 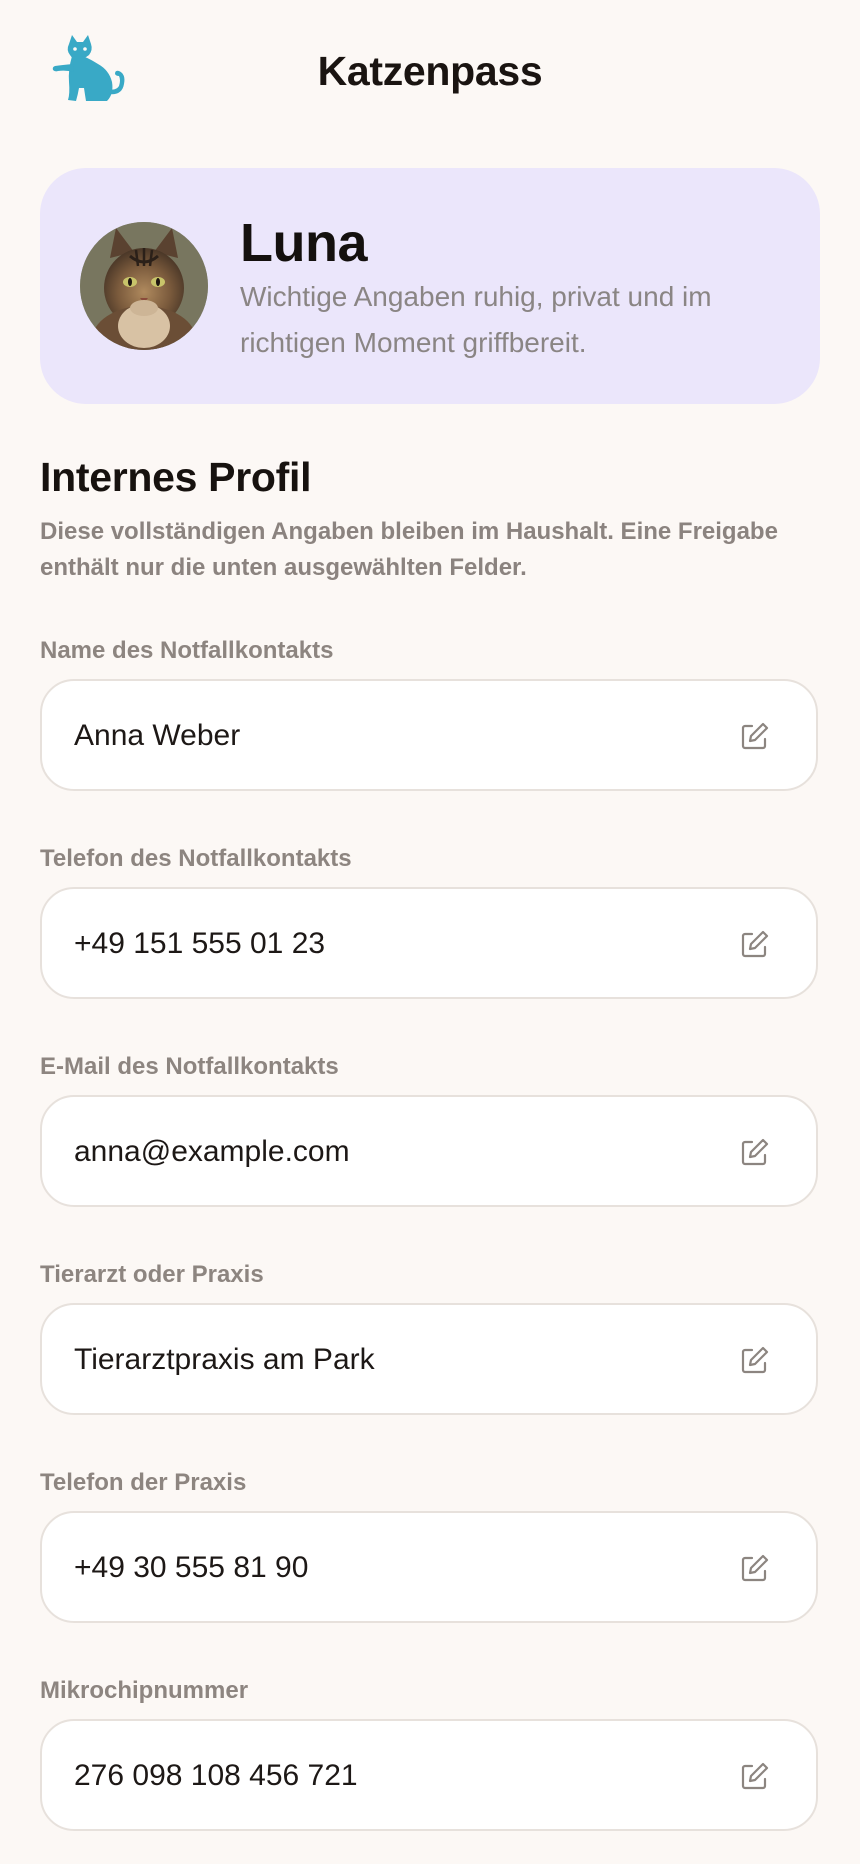 What do you see at coordinates (187, 650) in the screenshot?
I see `field-label-emergency-name: Name des Notfallkontakts` at bounding box center [187, 650].